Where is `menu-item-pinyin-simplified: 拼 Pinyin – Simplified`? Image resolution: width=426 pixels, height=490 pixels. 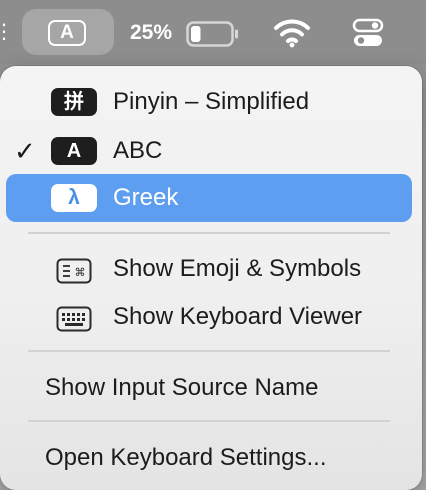
menu-item-pinyin-simplified: 拼 Pinyin – Simplified is located at coordinates (209, 102).